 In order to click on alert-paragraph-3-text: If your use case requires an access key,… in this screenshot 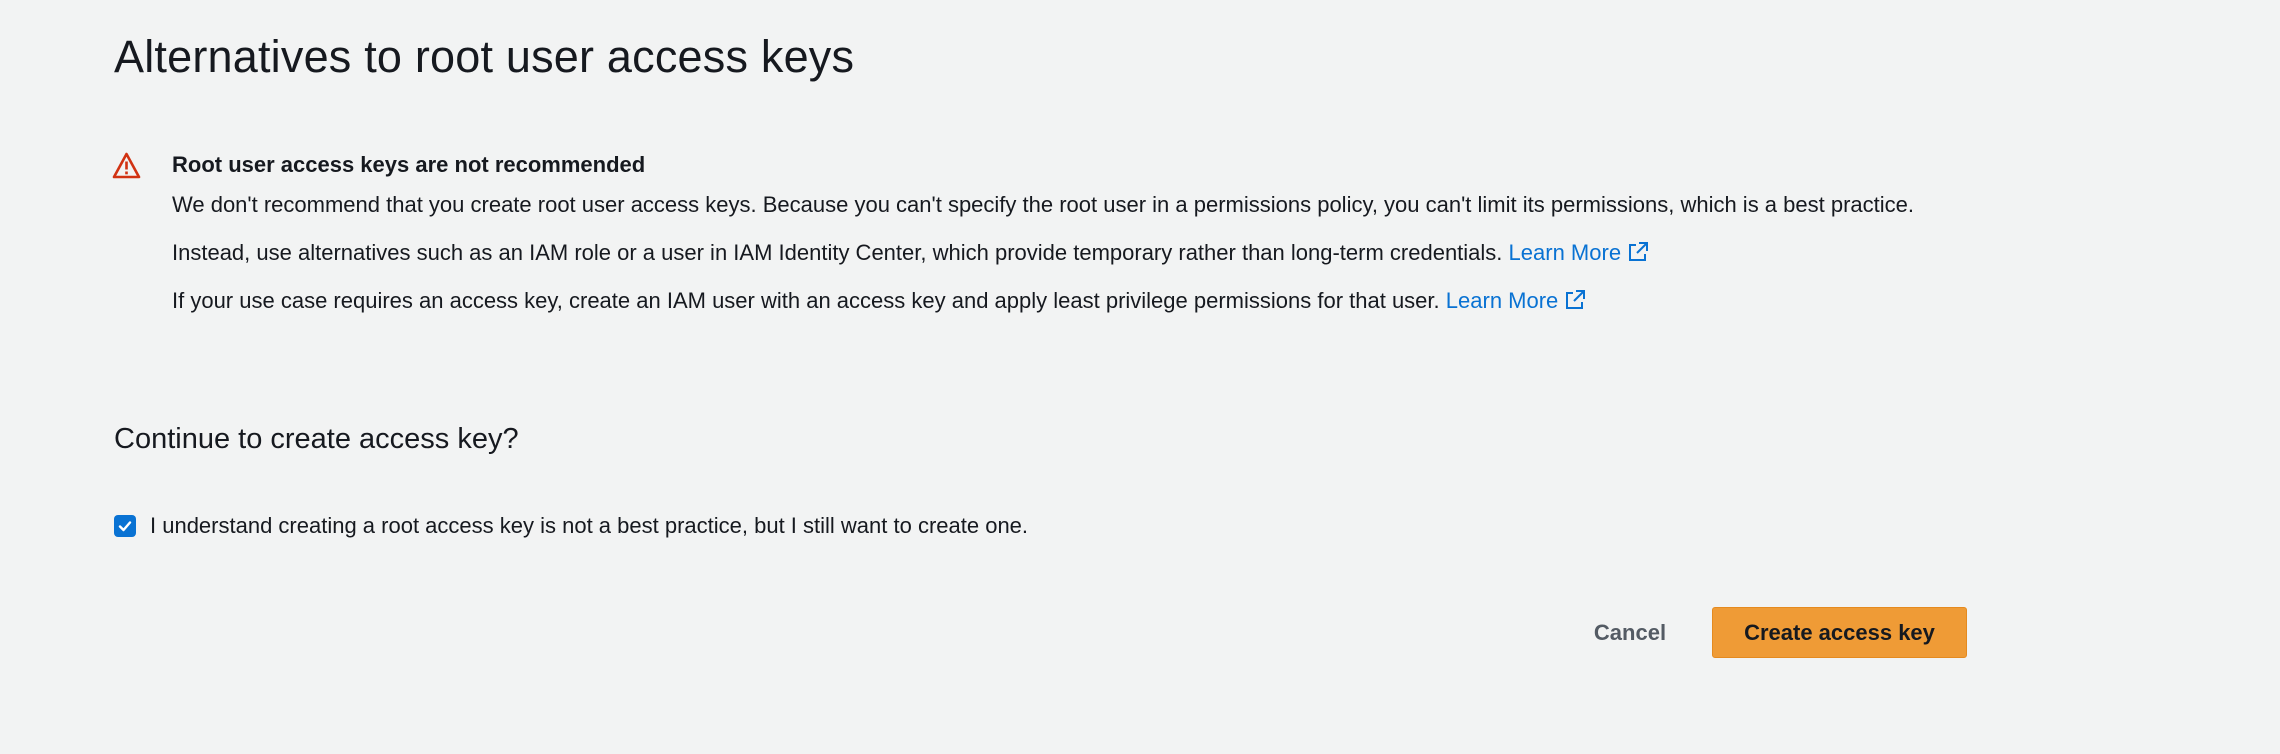, I will do `click(806, 300)`.